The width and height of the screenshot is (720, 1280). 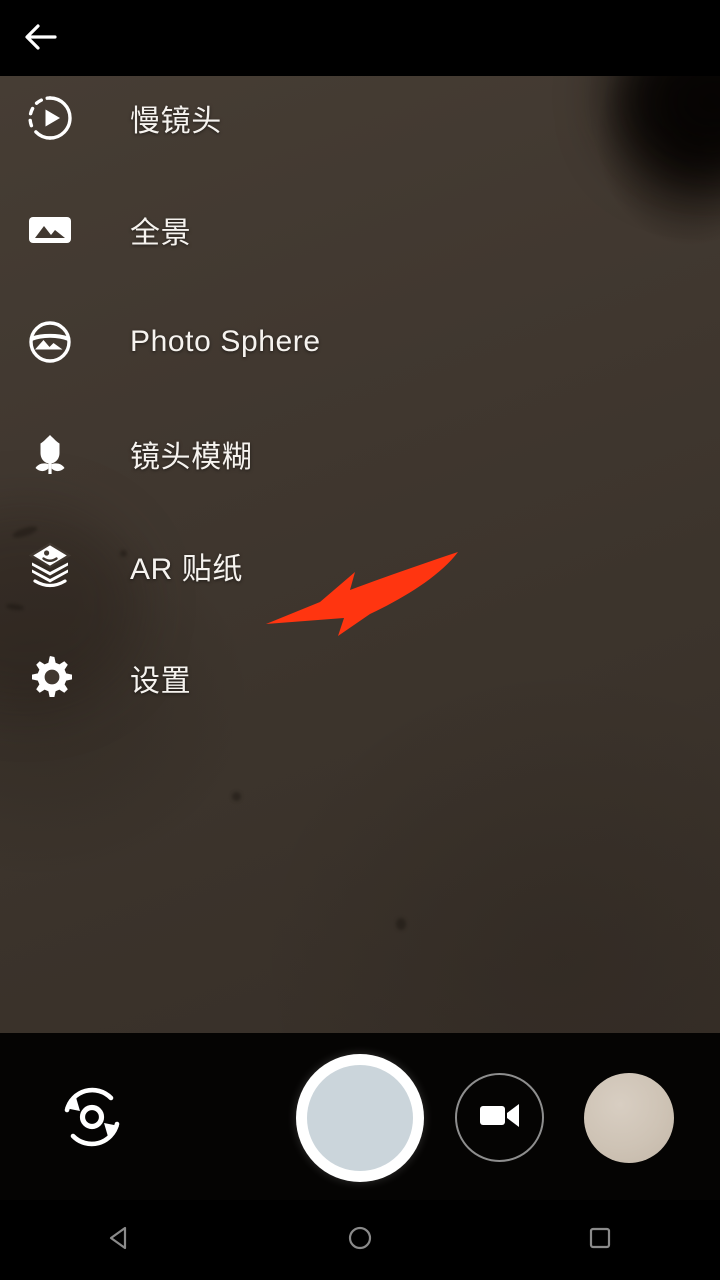 What do you see at coordinates (191, 457) in the screenshot?
I see `mode-item-label: 镜头模糊` at bounding box center [191, 457].